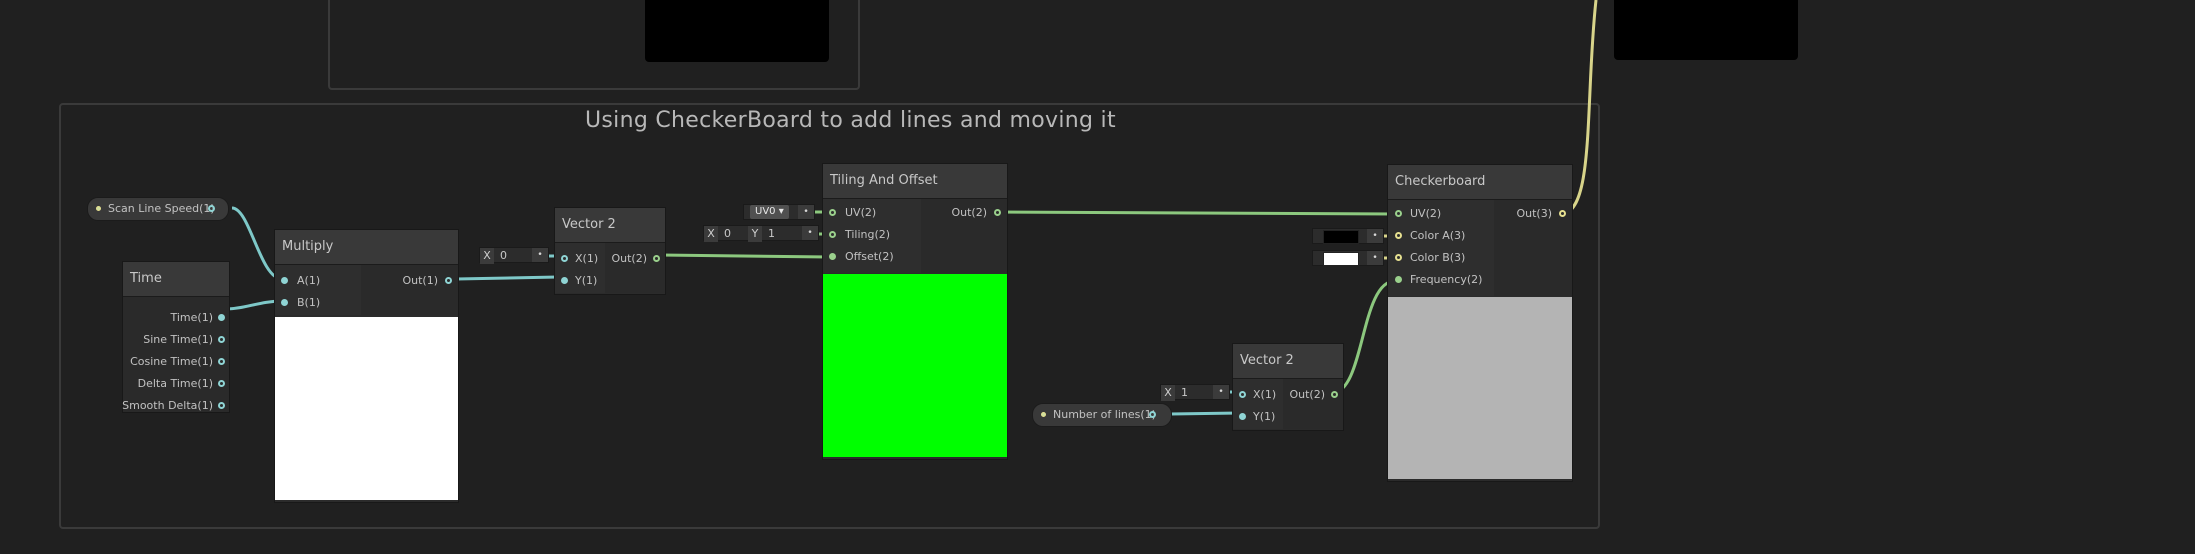 This screenshot has width=2195, height=554. I want to click on property-dot-icon, so click(98, 208).